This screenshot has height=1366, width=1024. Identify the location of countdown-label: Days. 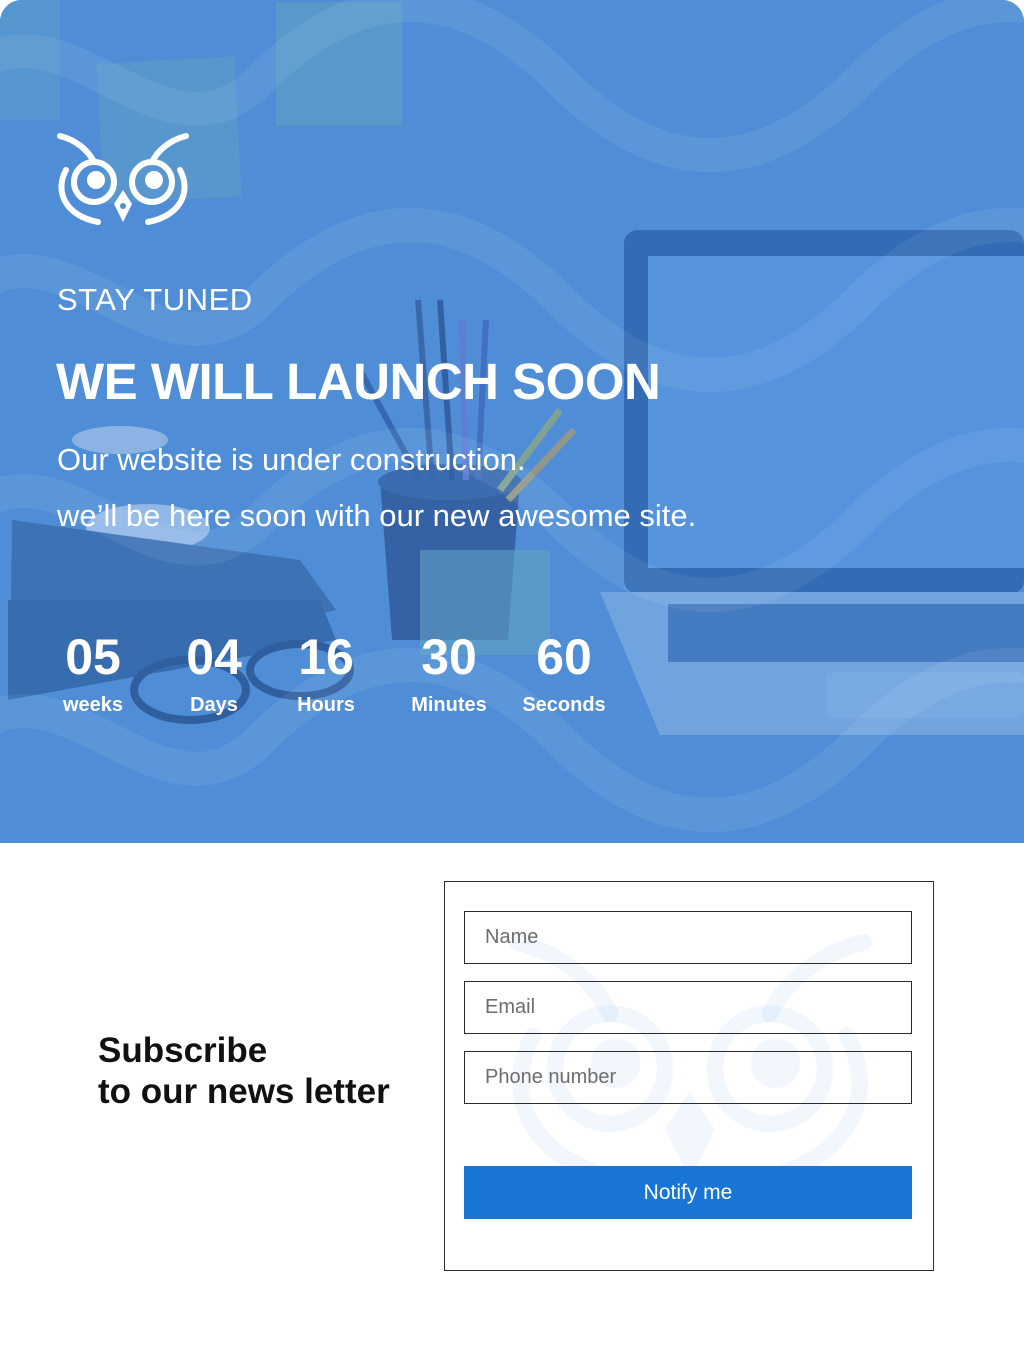
(214, 705).